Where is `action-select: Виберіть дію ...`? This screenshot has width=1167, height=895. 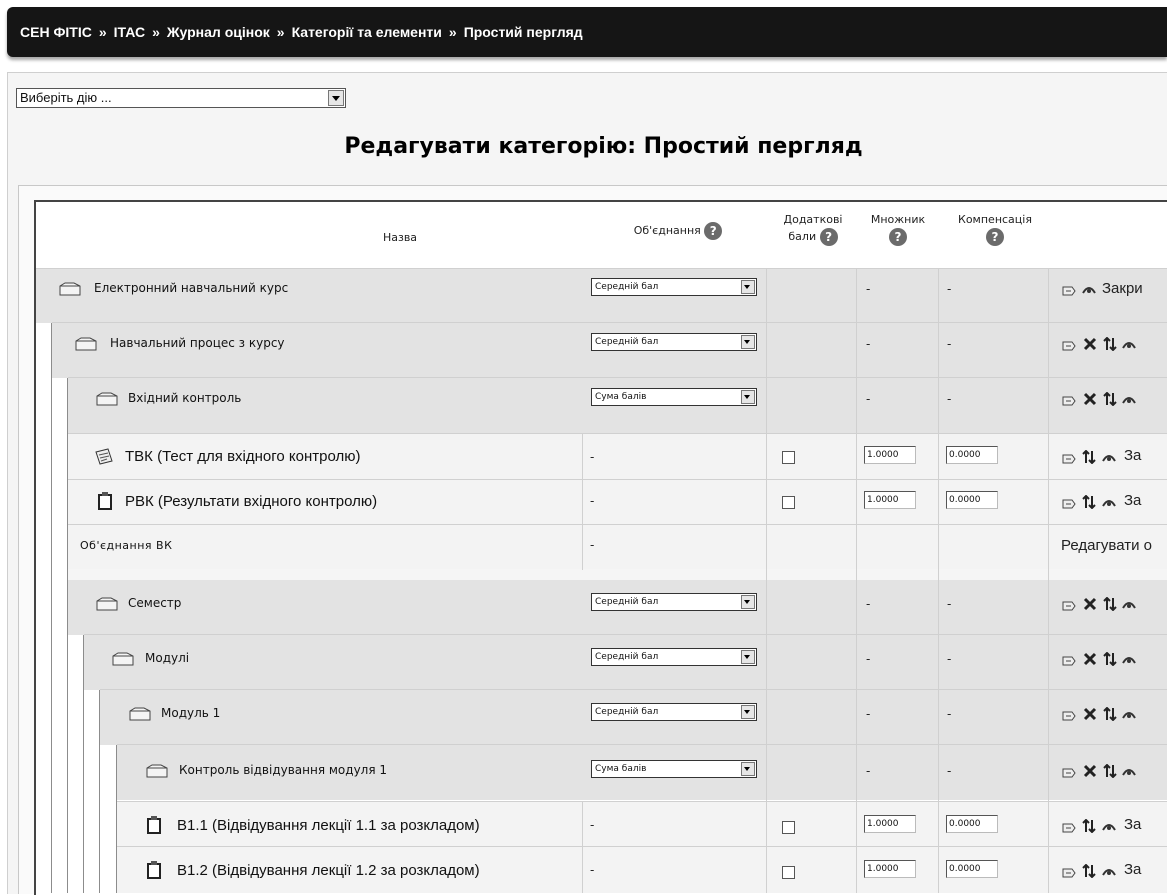 action-select: Виберіть дію ... is located at coordinates (181, 98).